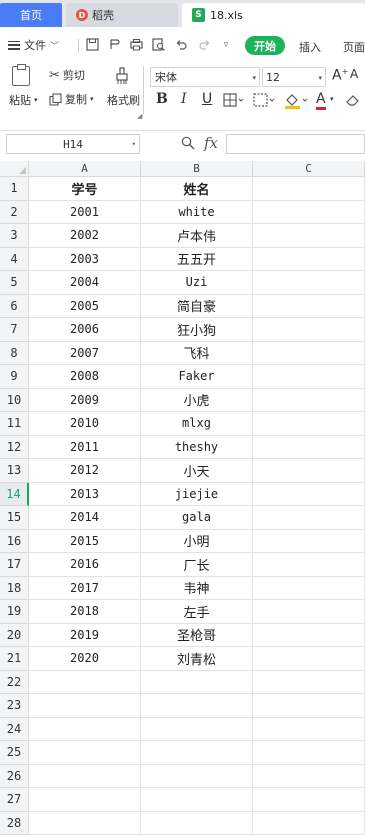 This screenshot has height=835, width=365. I want to click on copy-button: 复制 ▾, so click(71, 99).